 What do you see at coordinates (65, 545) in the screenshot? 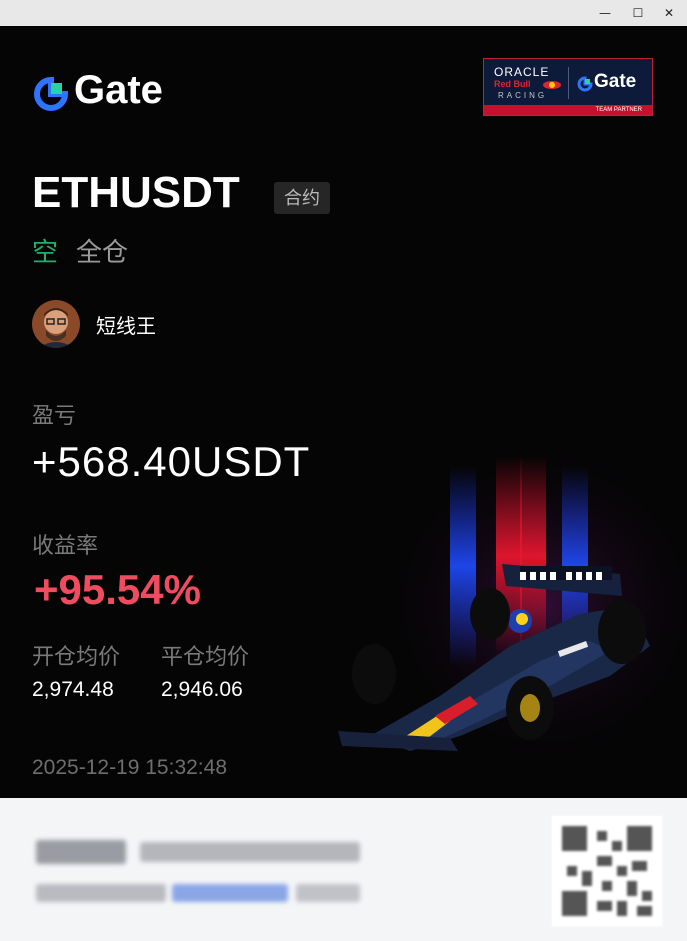
I see `roi-label: 收益率` at bounding box center [65, 545].